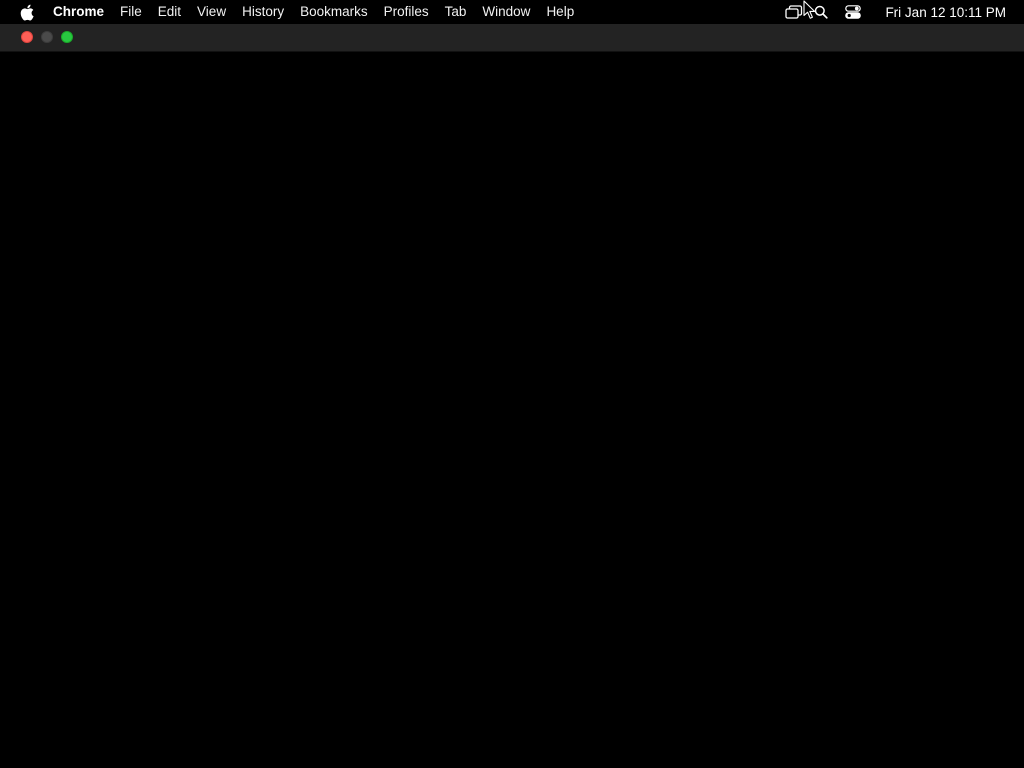 Image resolution: width=1024 pixels, height=768 pixels. What do you see at coordinates (67, 37) in the screenshot?
I see `window-maximize-button` at bounding box center [67, 37].